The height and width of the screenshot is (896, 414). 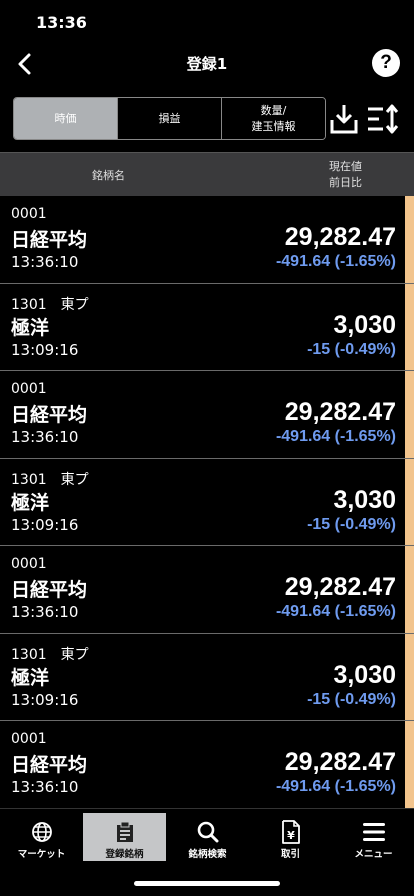 I want to click on column-change-label: 前日比, so click(x=345, y=182).